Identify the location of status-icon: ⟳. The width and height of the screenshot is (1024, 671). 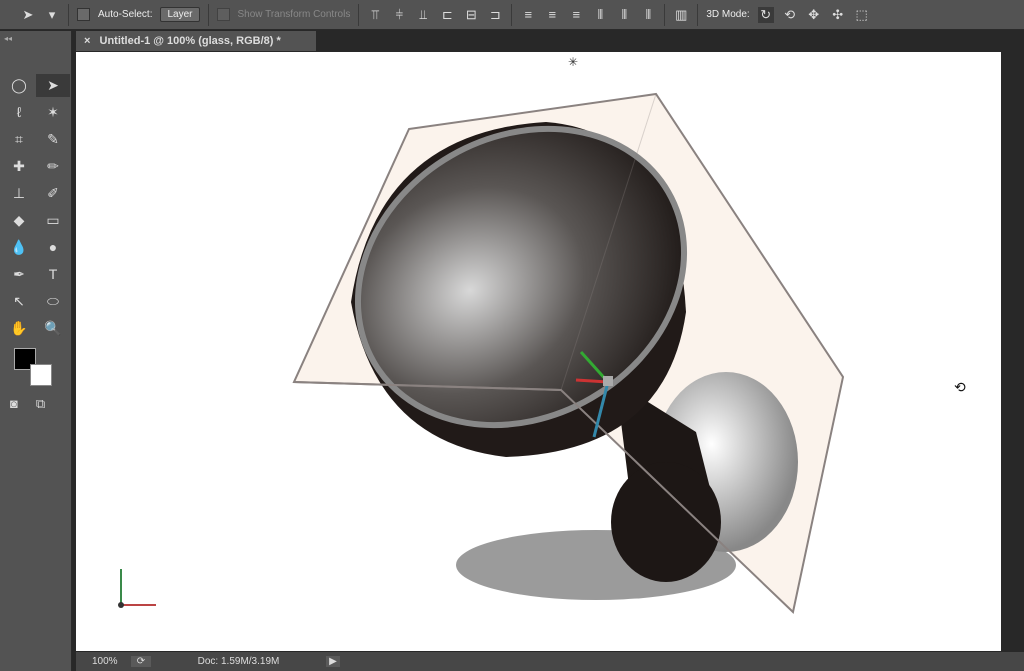
(141, 661).